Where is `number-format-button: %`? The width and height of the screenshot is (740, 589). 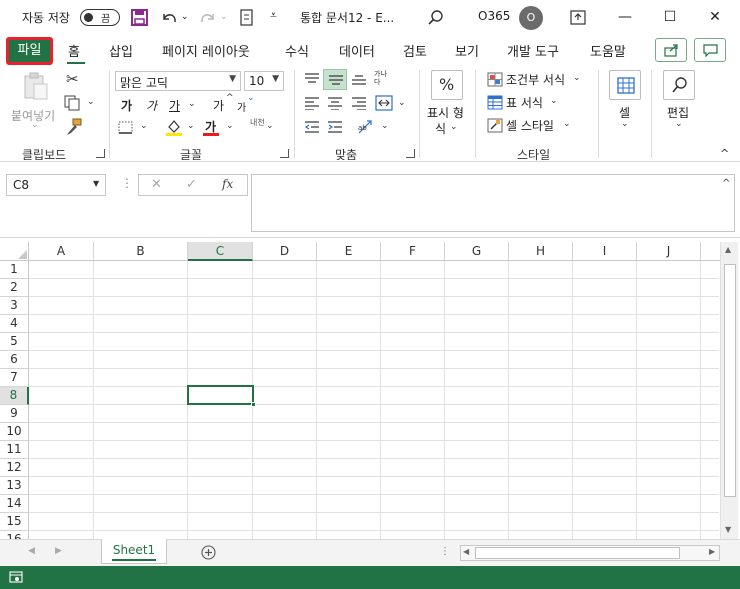 number-format-button: % is located at coordinates (447, 85).